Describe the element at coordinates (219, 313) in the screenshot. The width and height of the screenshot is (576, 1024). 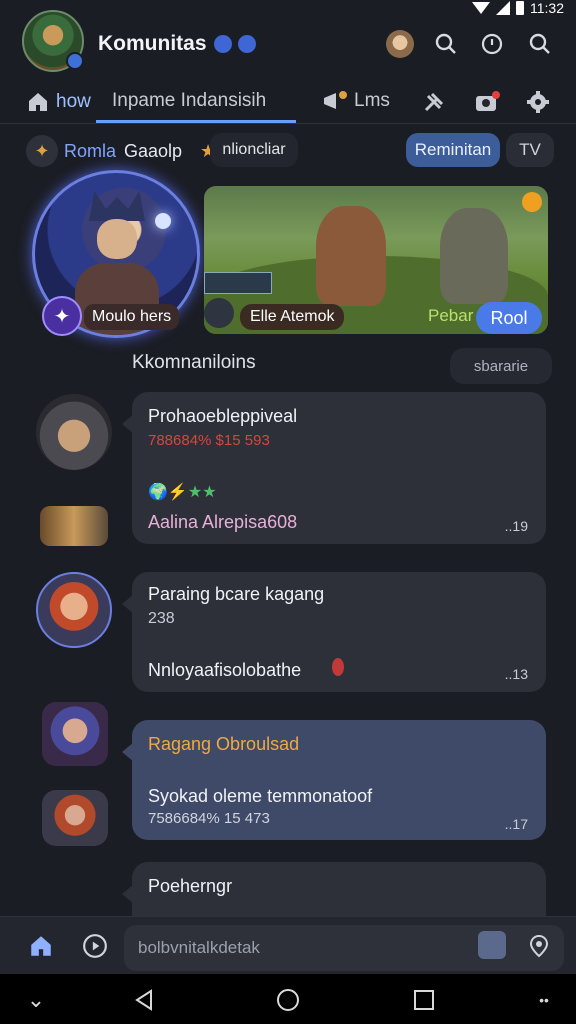
I see `banner-avatar` at that location.